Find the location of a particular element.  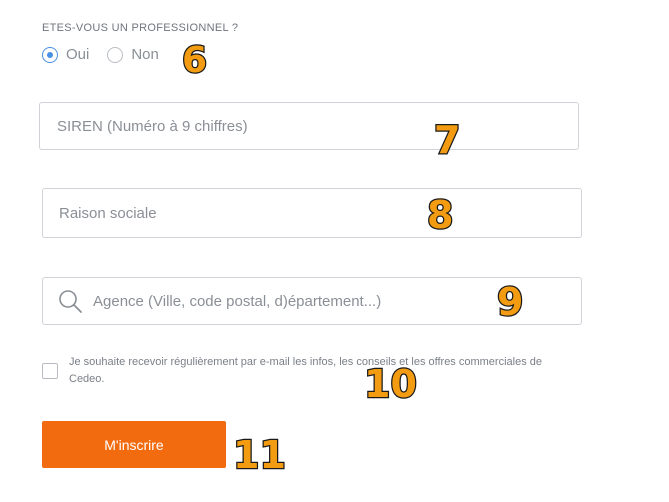

radio-non: Non is located at coordinates (133, 54).